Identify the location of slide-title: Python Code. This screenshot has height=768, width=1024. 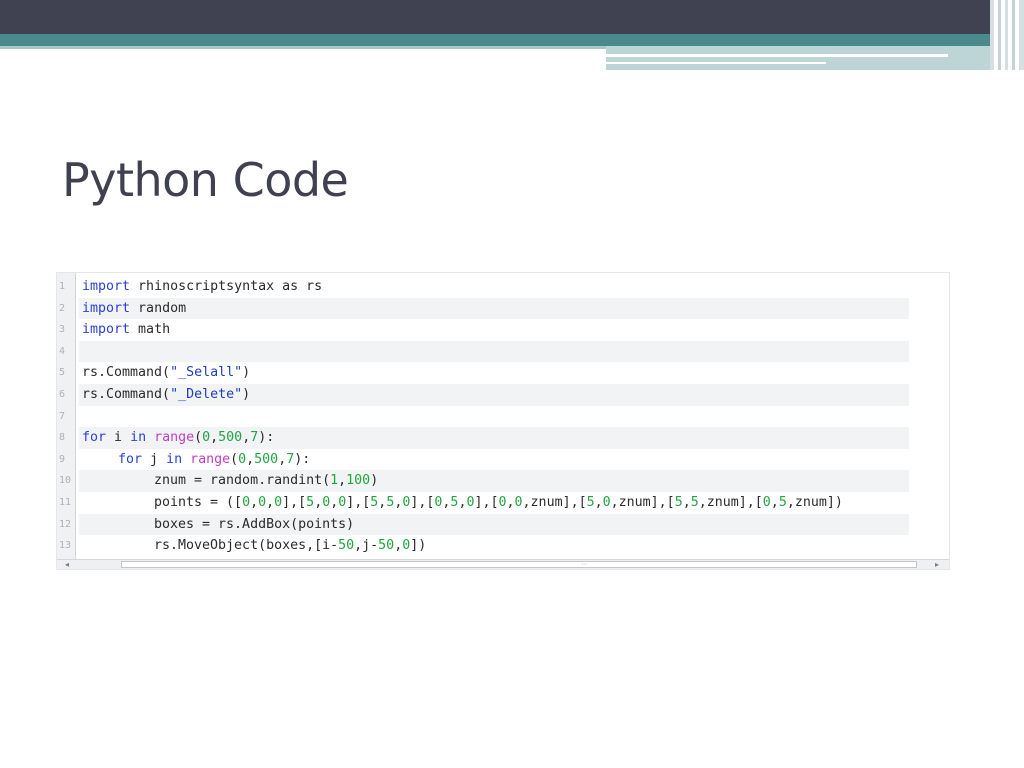
(205, 180).